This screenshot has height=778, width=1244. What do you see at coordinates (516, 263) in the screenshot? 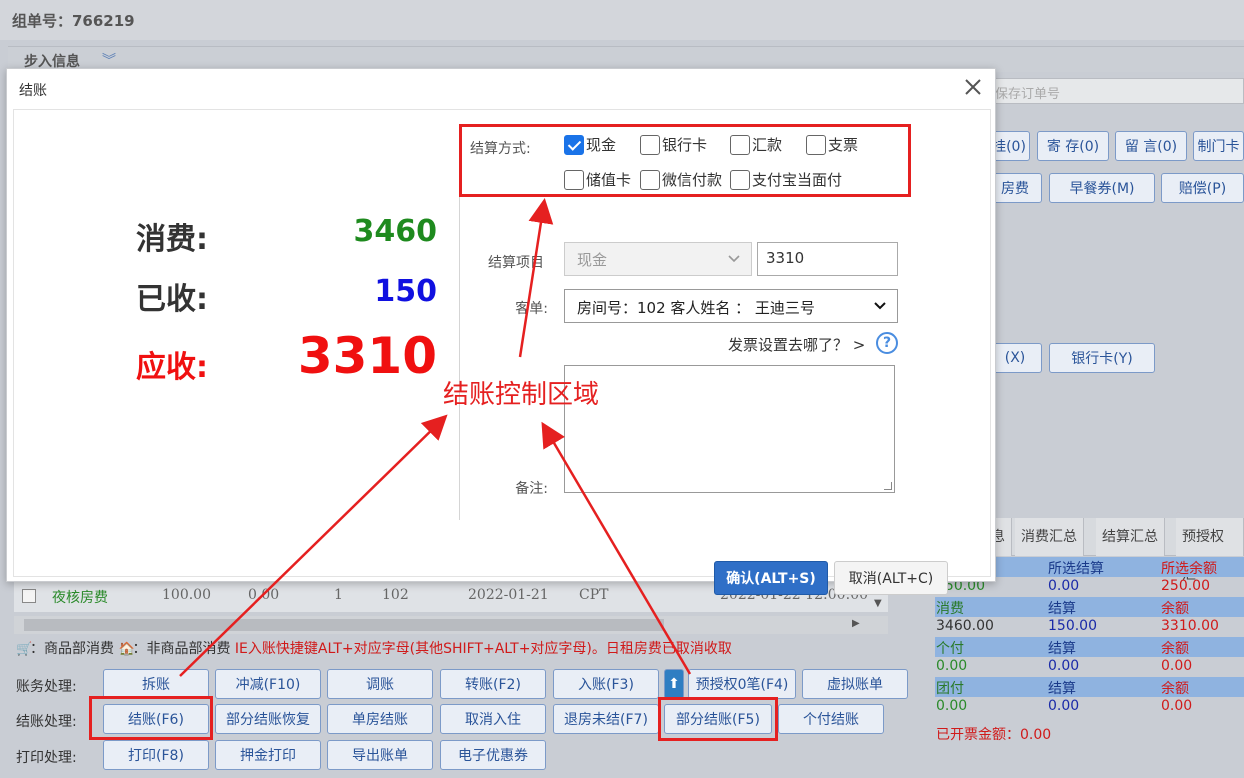
I see `item-label: 结算项目` at bounding box center [516, 263].